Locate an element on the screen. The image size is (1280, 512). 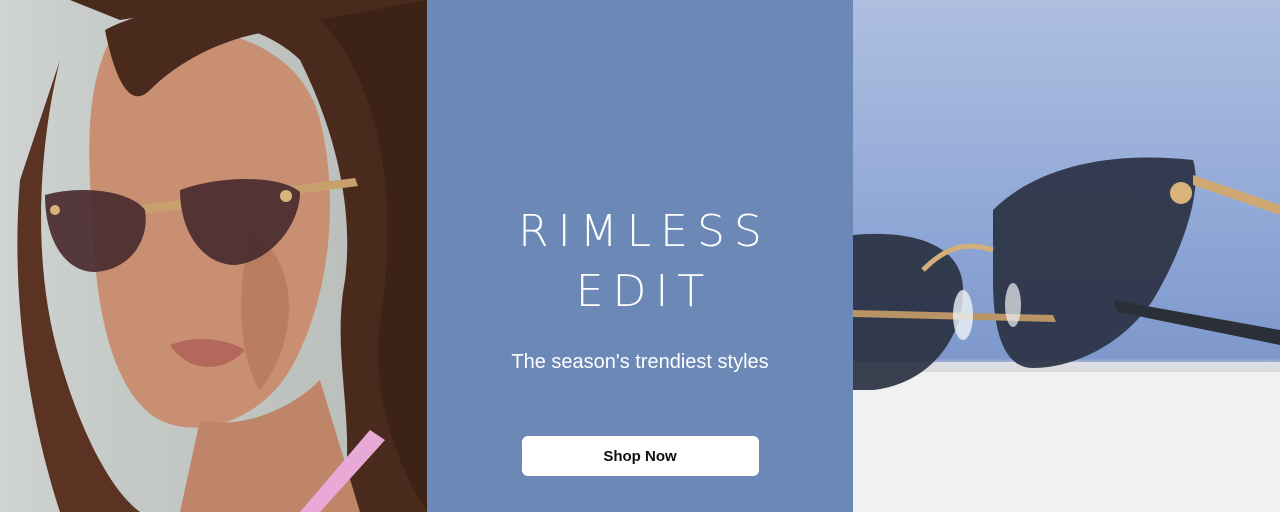
shop-now-button: Shop Now is located at coordinates (640, 456).